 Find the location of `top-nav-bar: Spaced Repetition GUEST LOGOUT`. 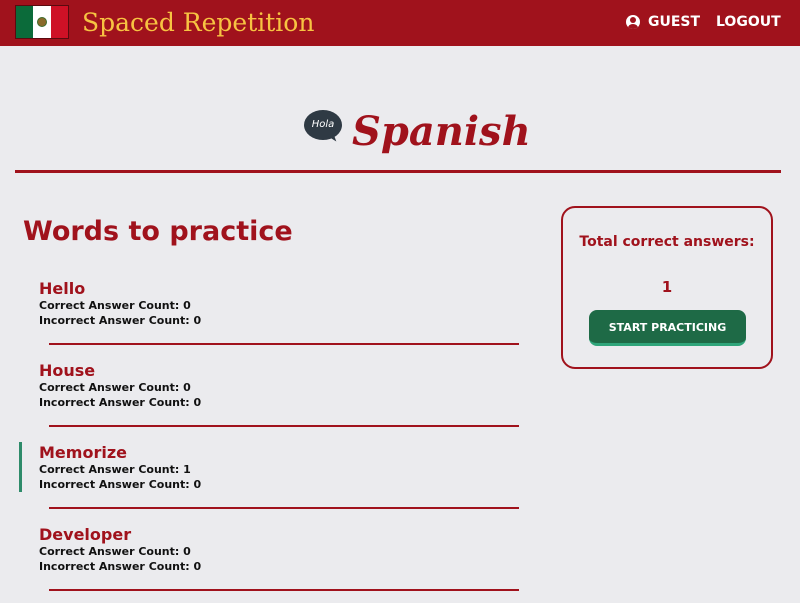

top-nav-bar: Spaced Repetition GUEST LOGOUT is located at coordinates (400, 23).